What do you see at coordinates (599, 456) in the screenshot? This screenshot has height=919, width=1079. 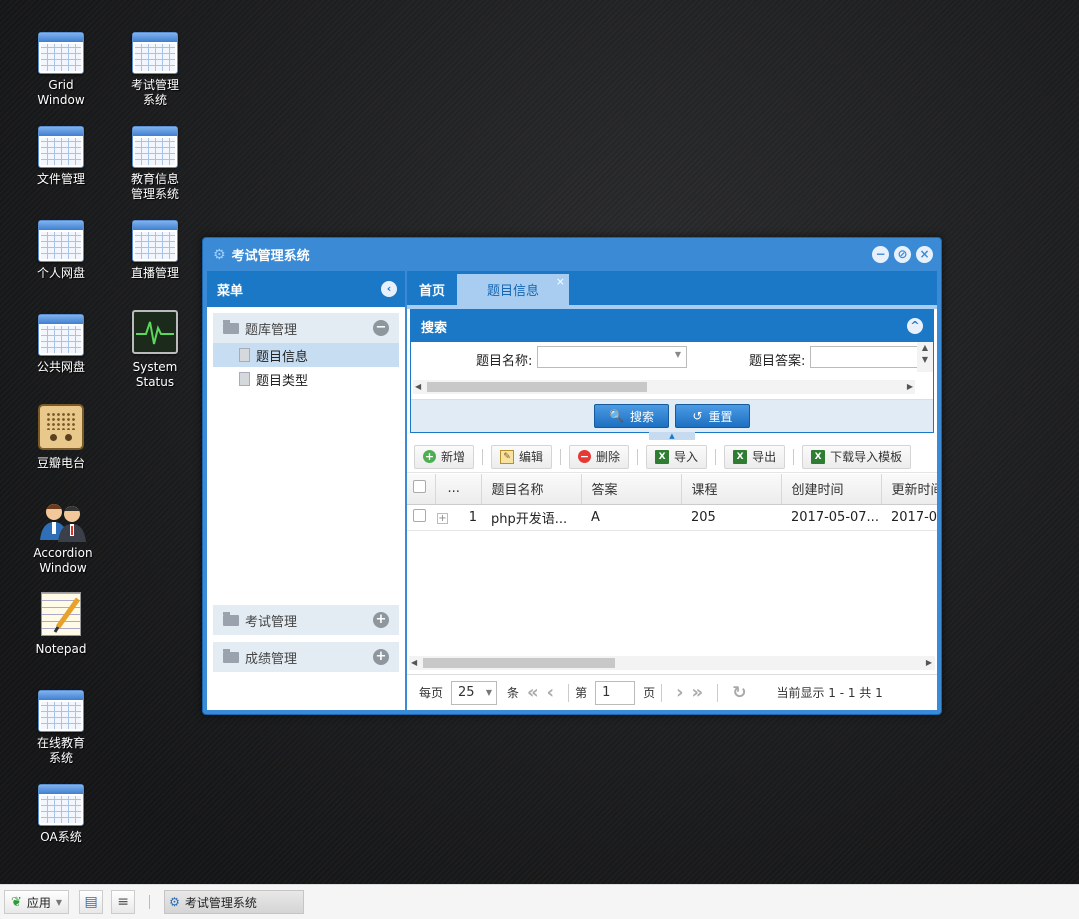 I see `delete-button: − 删除` at bounding box center [599, 456].